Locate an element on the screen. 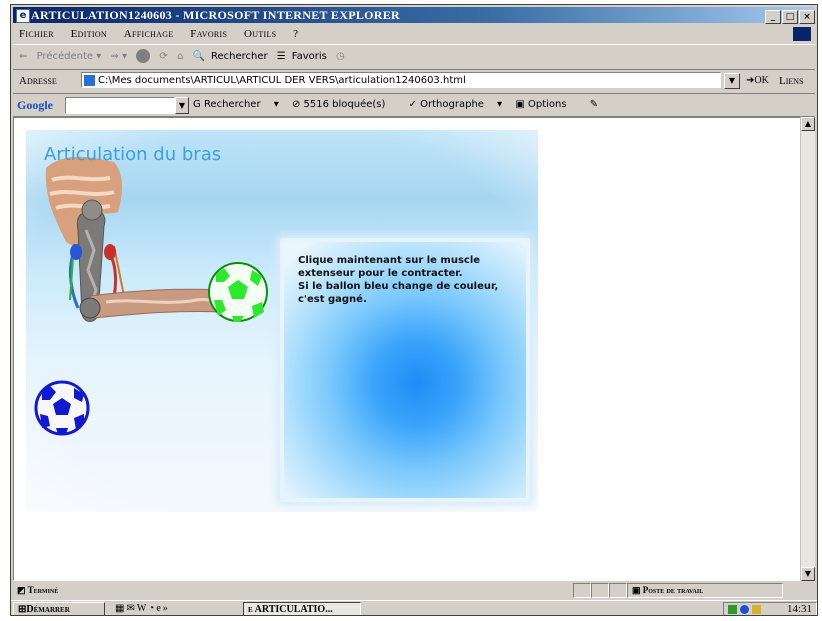 The height and width of the screenshot is (621, 822). zone-label: Poste de travail is located at coordinates (673, 590).